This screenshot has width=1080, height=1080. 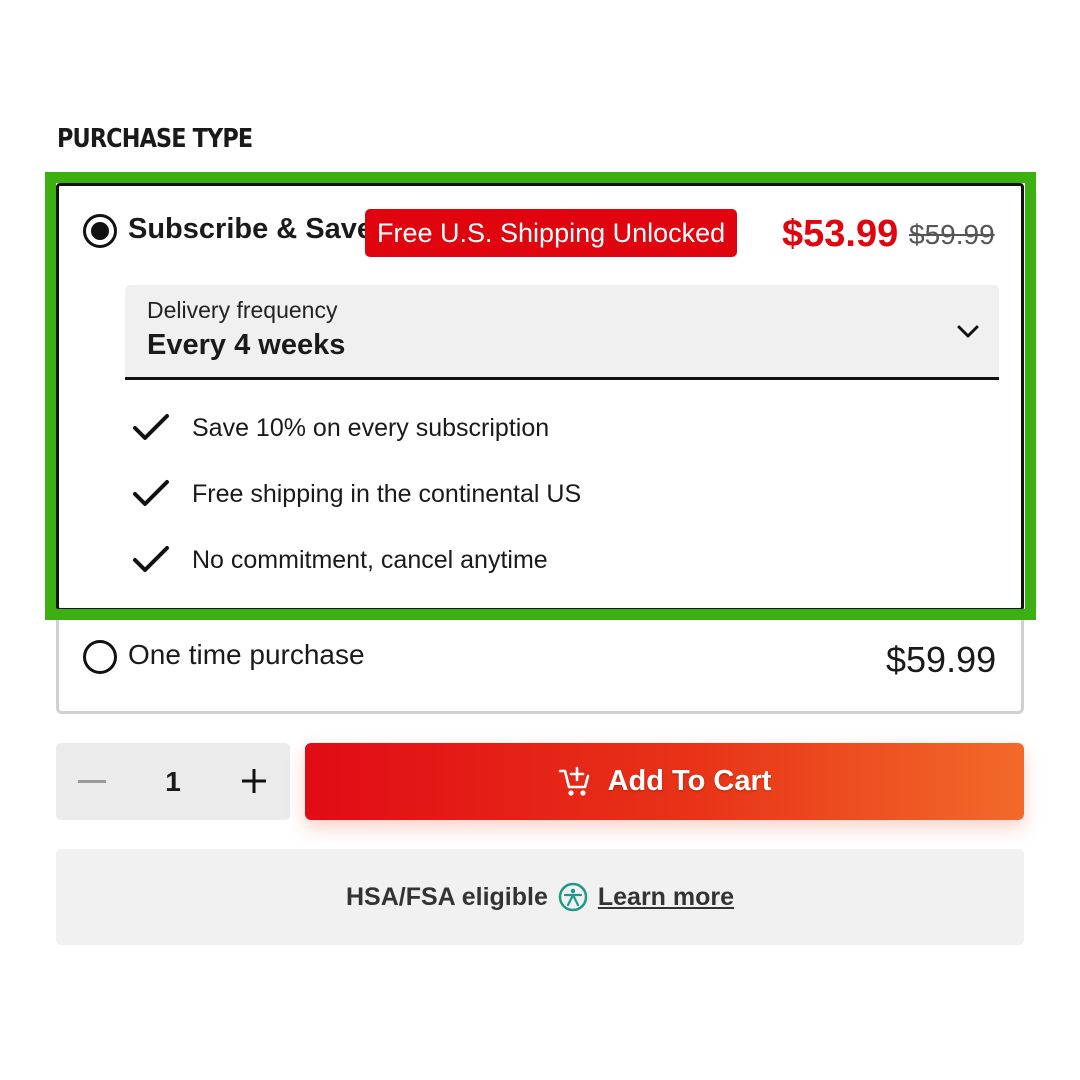 I want to click on subscribe-price: $53.99, so click(x=840, y=234).